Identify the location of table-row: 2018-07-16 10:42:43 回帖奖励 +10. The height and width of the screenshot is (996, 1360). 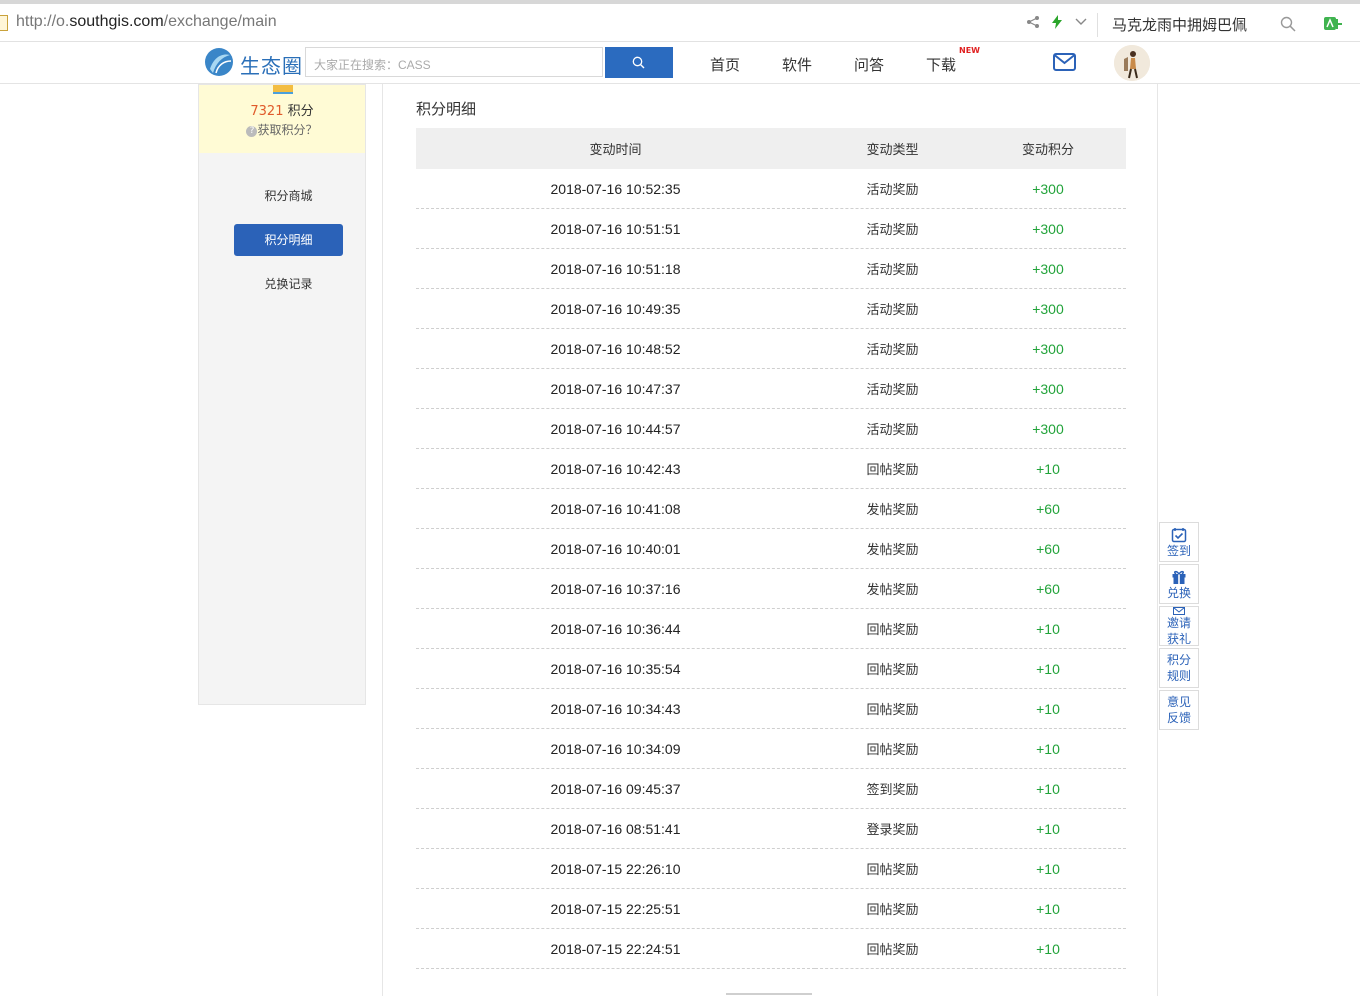
(771, 468).